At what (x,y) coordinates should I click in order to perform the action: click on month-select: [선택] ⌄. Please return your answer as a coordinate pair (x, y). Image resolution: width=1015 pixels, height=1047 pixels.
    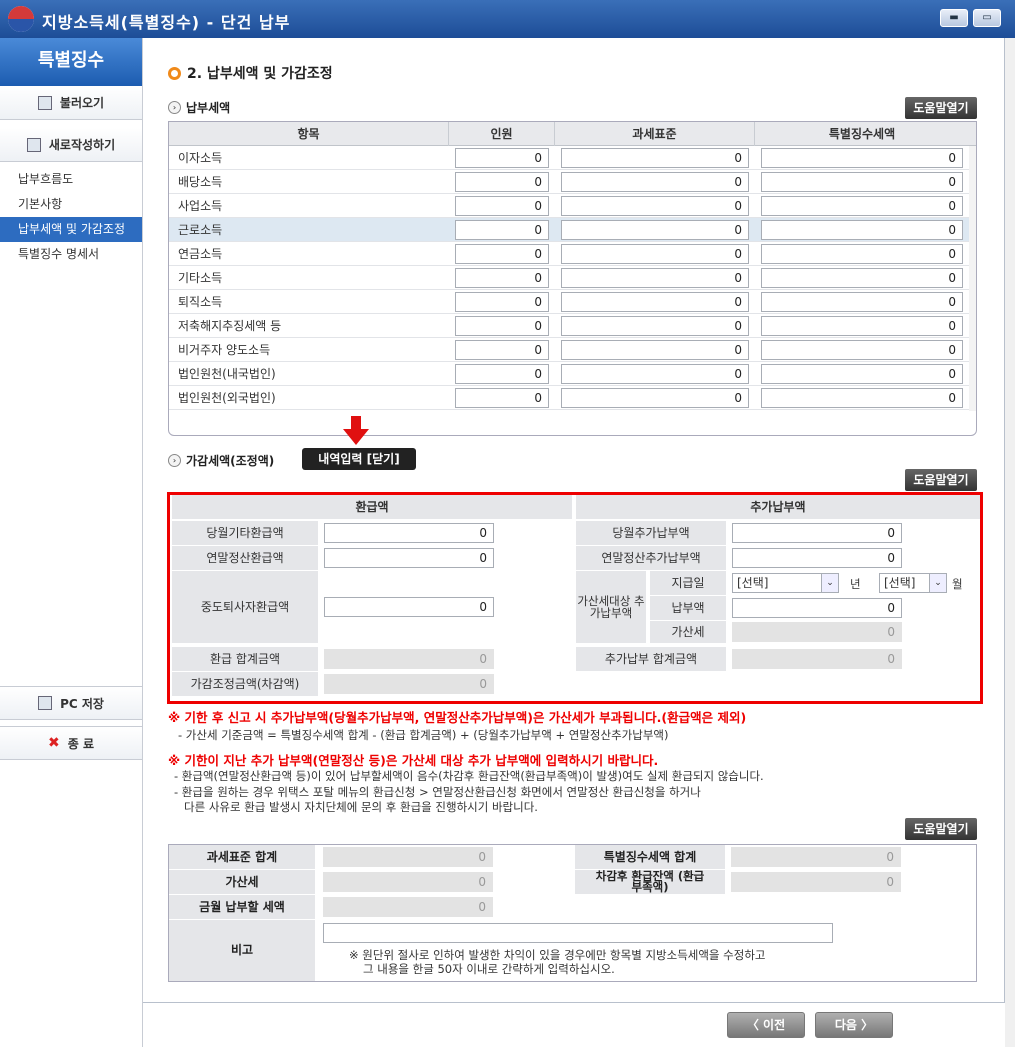
    Looking at the image, I should click on (913, 583).